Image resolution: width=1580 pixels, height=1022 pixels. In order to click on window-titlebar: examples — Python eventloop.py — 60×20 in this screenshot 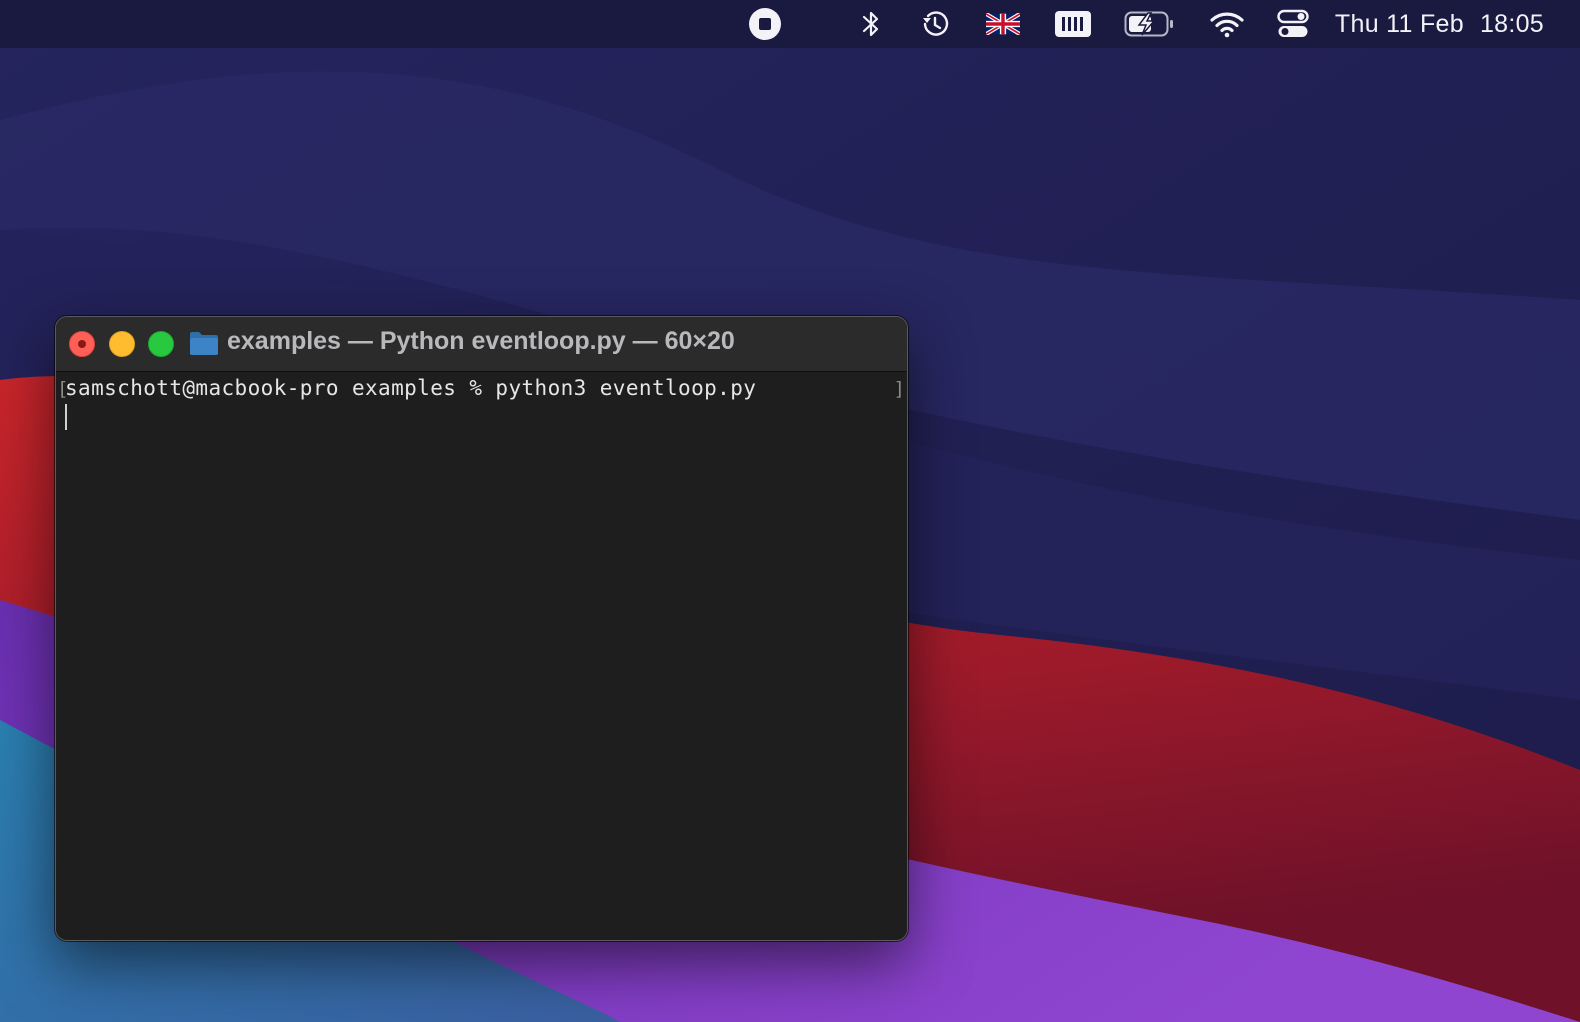, I will do `click(481, 344)`.